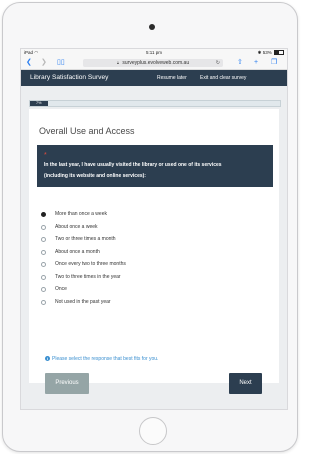 The image size is (320, 454). I want to click on battery-percent: 53%, so click(267, 52).